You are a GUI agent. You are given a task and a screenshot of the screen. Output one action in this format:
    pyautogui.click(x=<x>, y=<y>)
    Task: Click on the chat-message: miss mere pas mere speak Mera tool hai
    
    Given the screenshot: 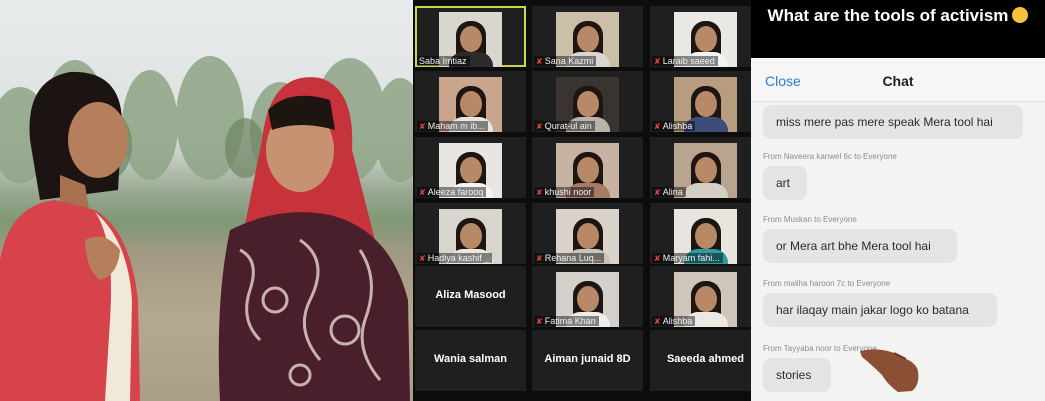 What is the action you would take?
    pyautogui.click(x=893, y=122)
    